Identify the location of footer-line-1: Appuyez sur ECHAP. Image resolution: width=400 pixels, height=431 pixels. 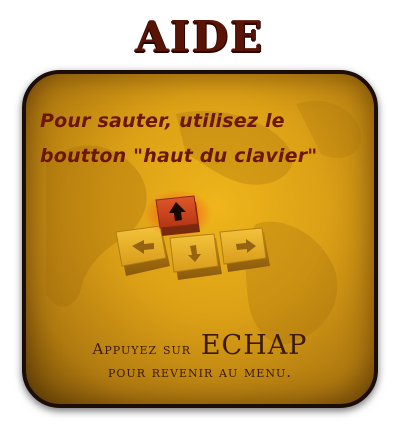
(200, 345).